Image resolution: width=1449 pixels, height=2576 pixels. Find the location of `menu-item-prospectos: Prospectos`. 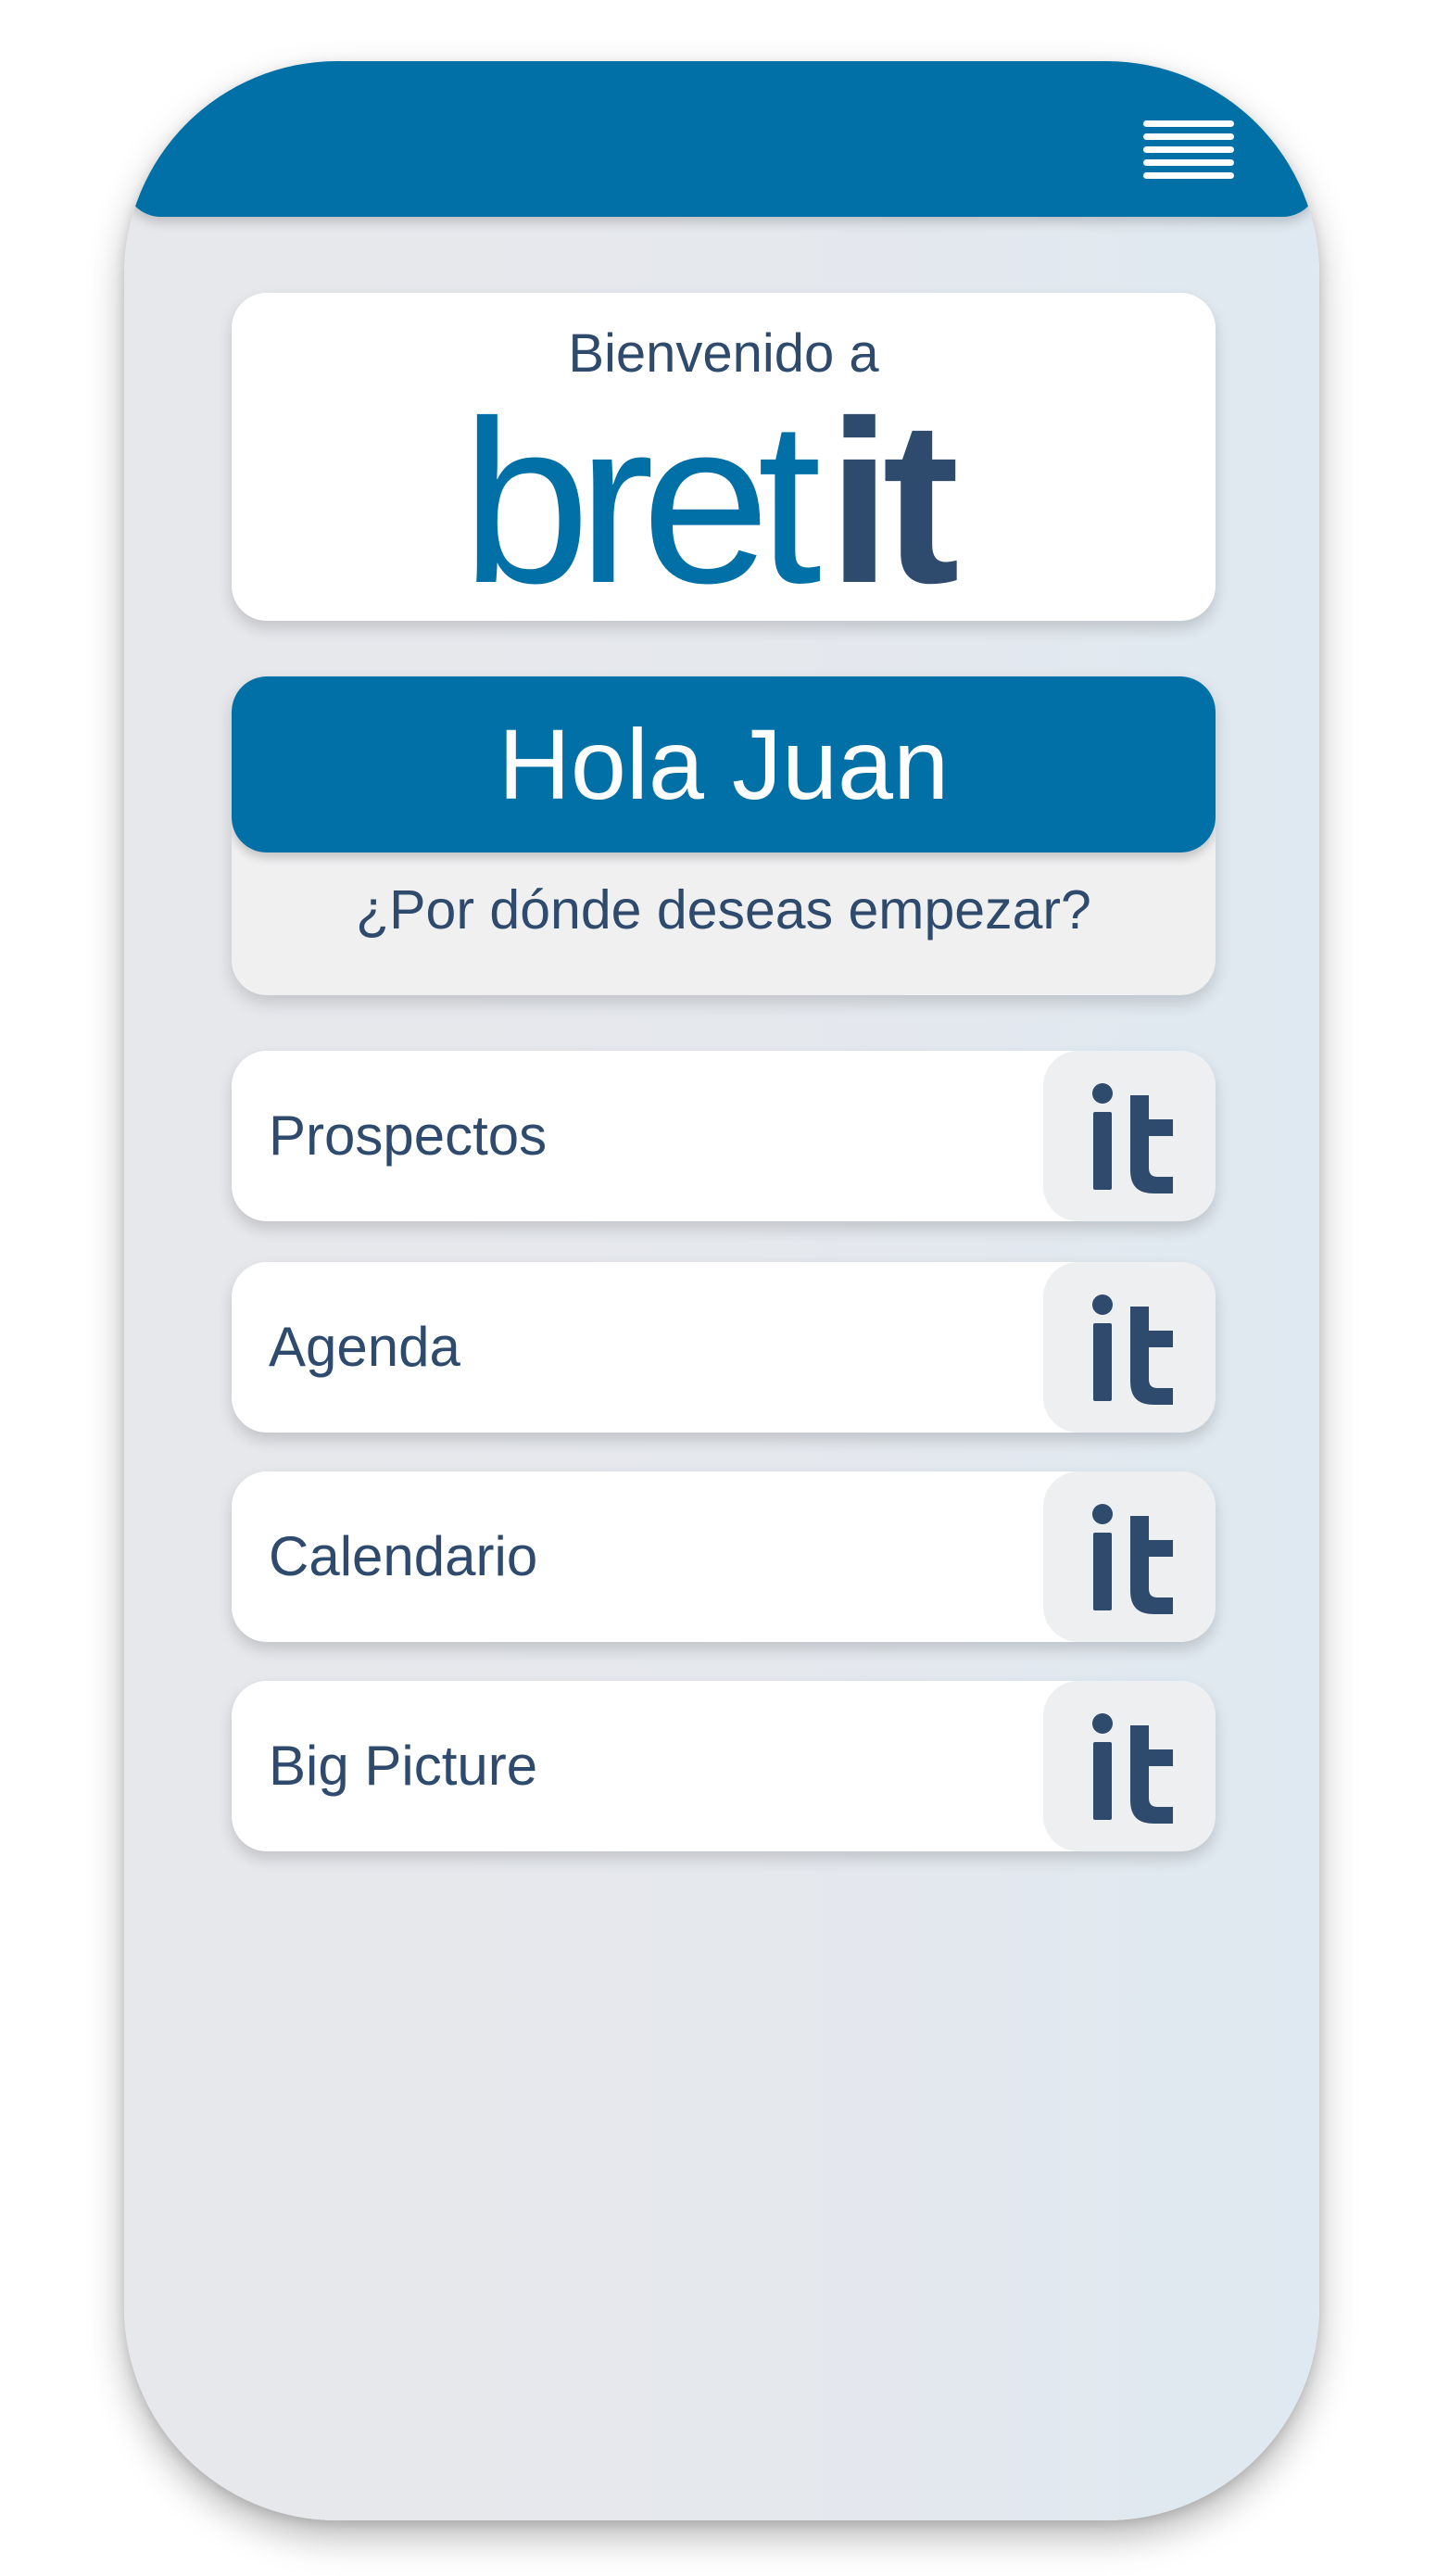

menu-item-prospectos: Prospectos is located at coordinates (724, 1136).